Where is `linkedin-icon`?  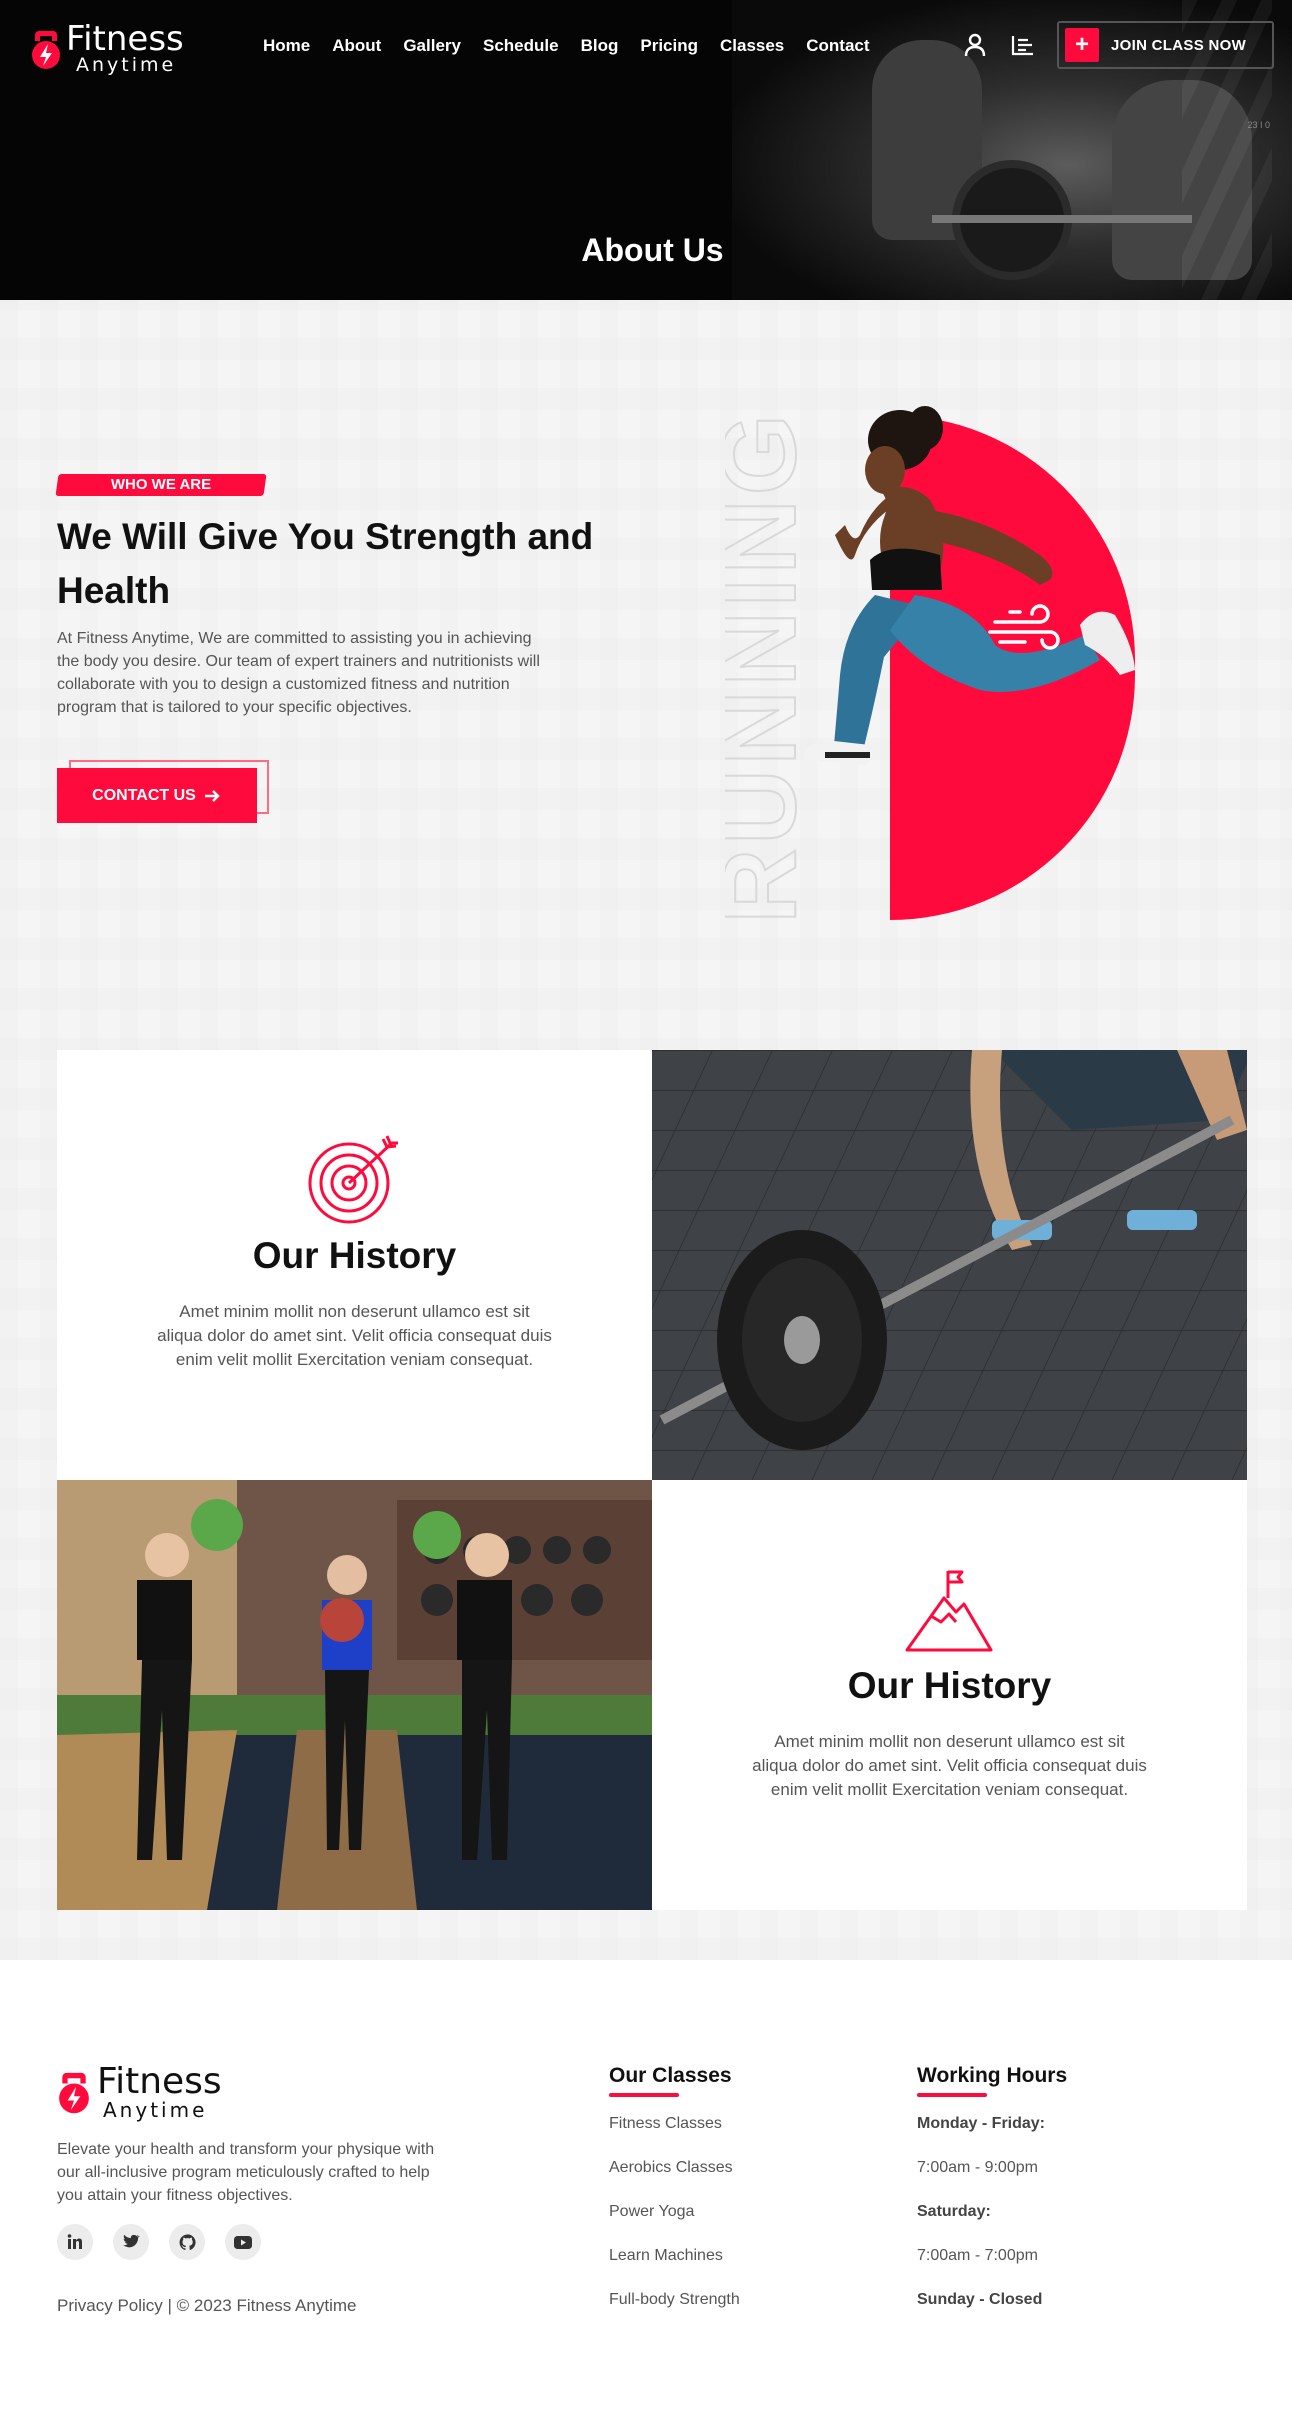 linkedin-icon is located at coordinates (75, 2242).